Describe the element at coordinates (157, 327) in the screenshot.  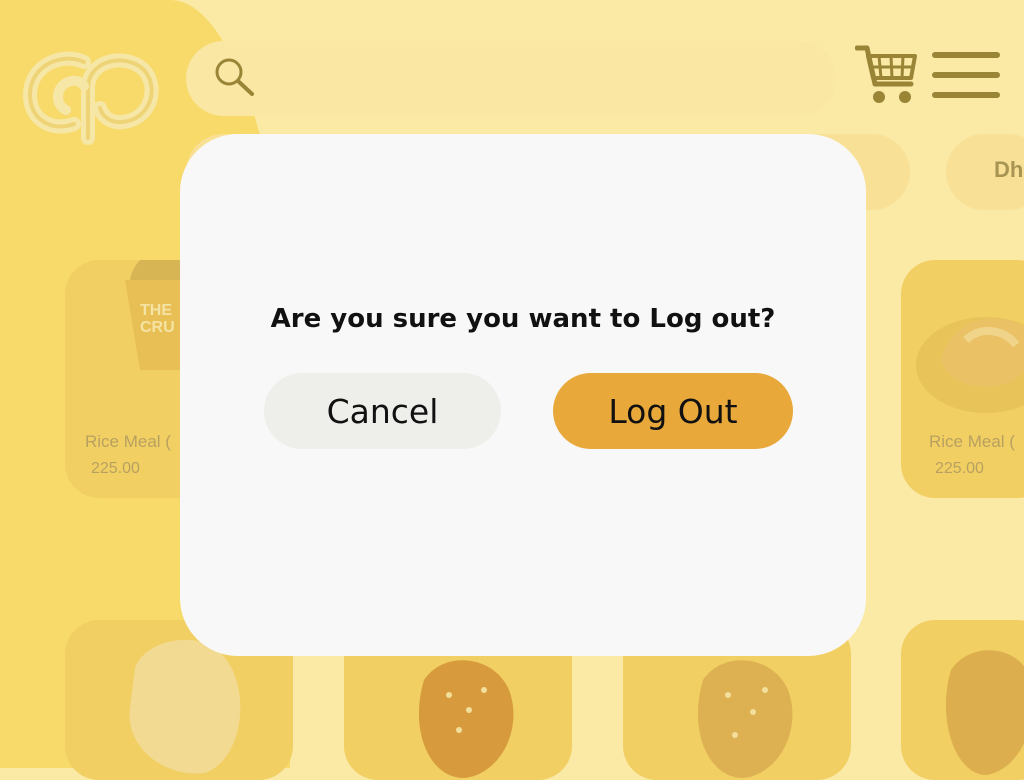
I see `svg-text: CRU` at that location.